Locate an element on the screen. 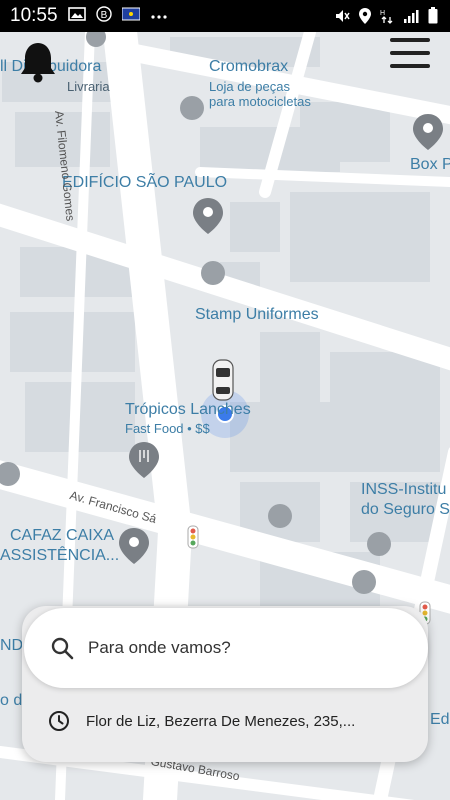 The width and height of the screenshot is (450, 800). b-badge-icon: B is located at coordinates (103, 16).